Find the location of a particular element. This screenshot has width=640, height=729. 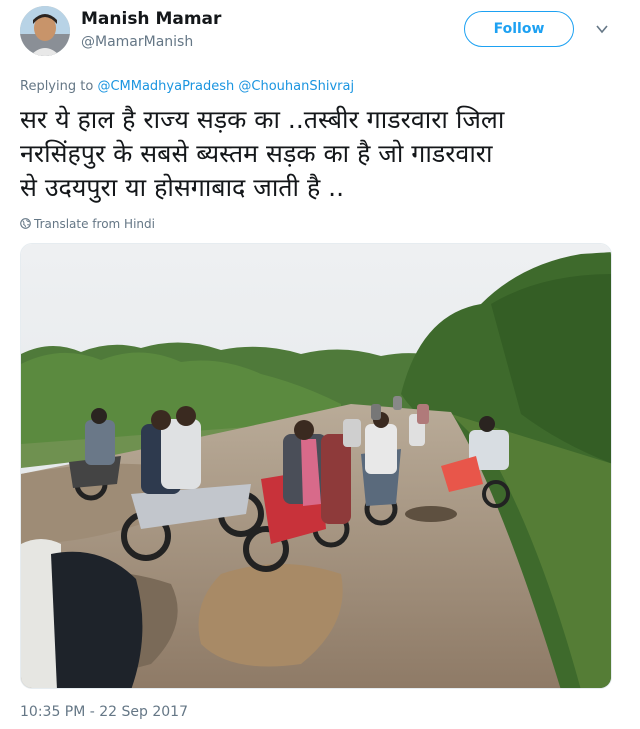

translate-label: Translate from Hindi is located at coordinates (94, 224).